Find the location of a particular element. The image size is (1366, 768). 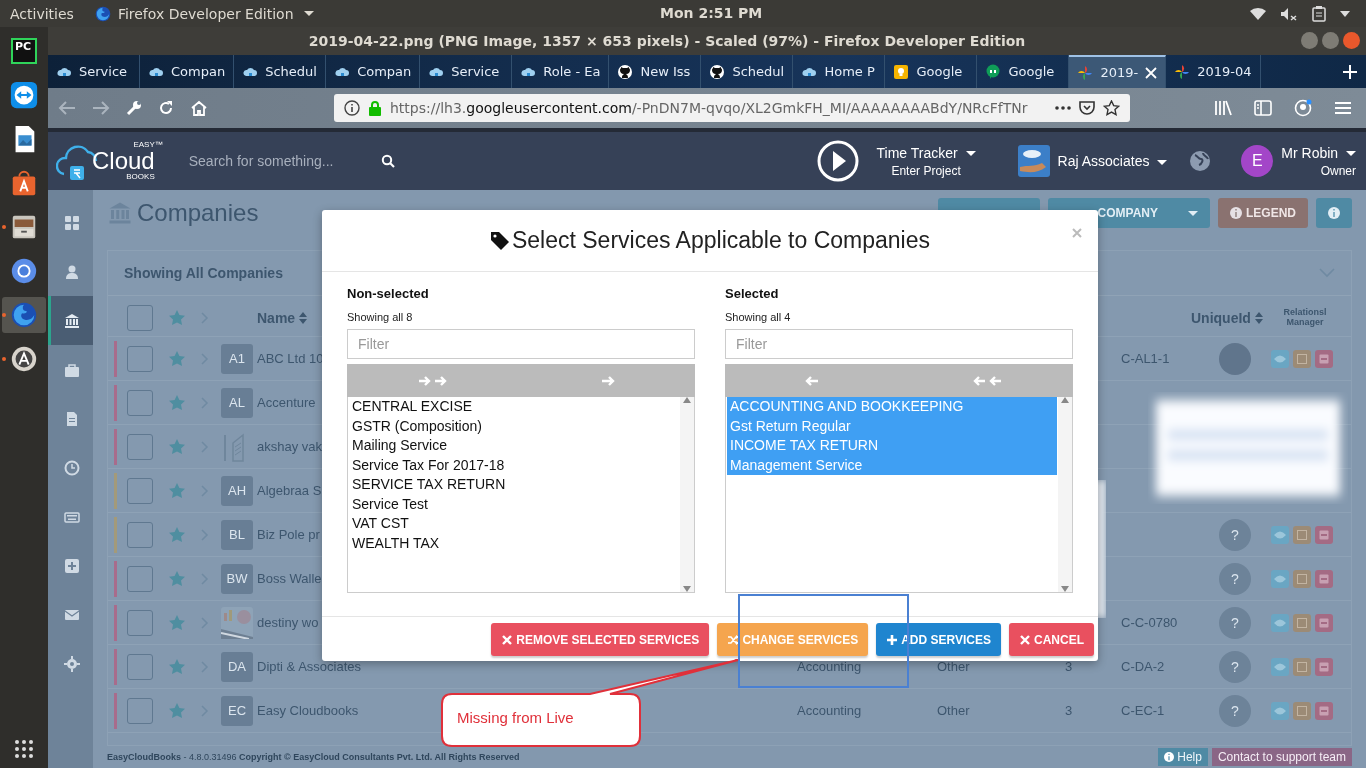

caret-icon is located at coordinates (1345, 13).